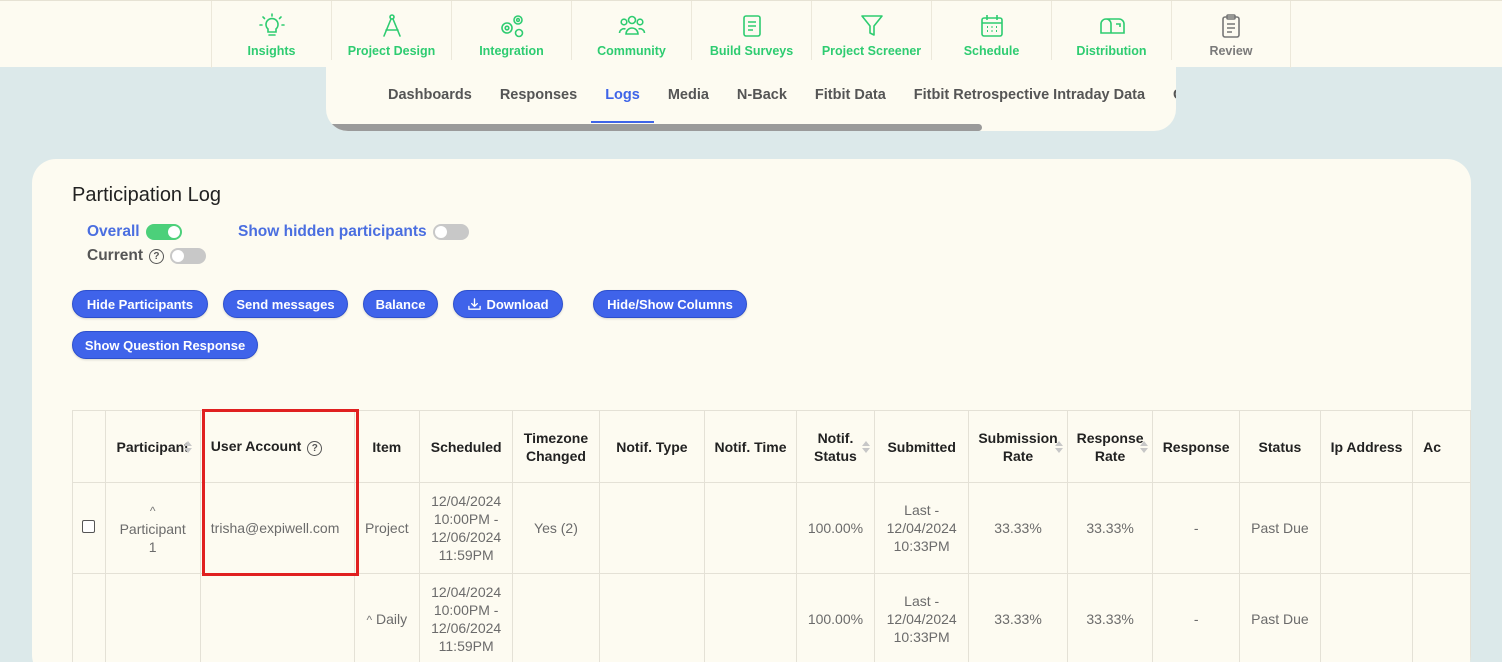  I want to click on nav-label: Distribution, so click(1111, 51).